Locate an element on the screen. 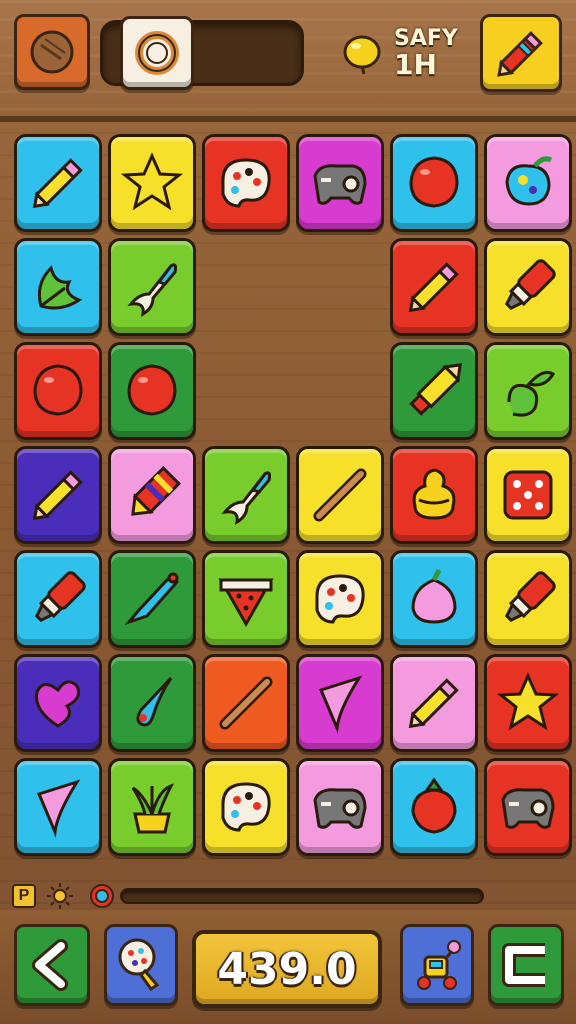  swap-button is located at coordinates (526, 965).